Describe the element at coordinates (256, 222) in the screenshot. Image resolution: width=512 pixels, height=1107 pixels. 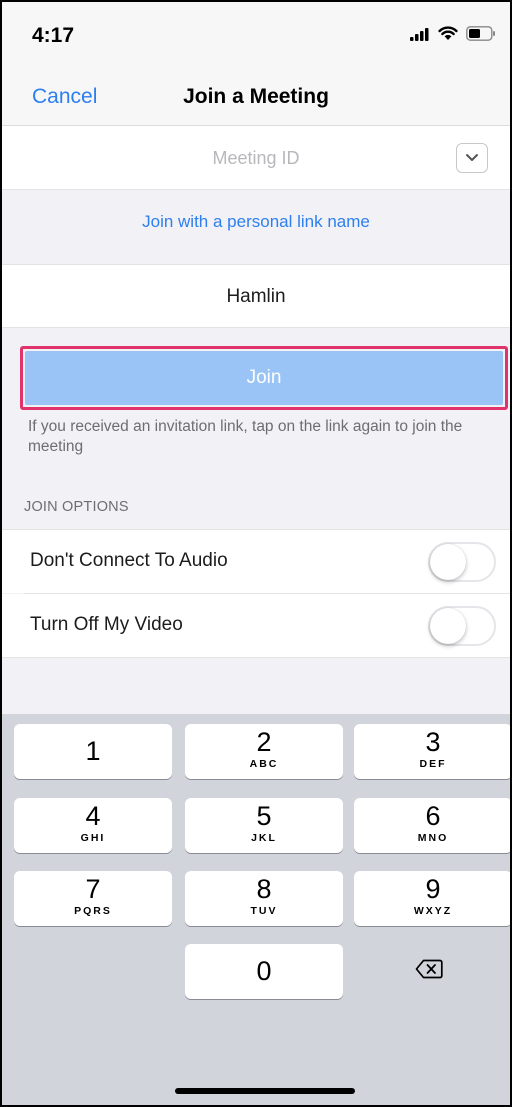
I see `personal-link-name-link: Join with a personal link name` at that location.